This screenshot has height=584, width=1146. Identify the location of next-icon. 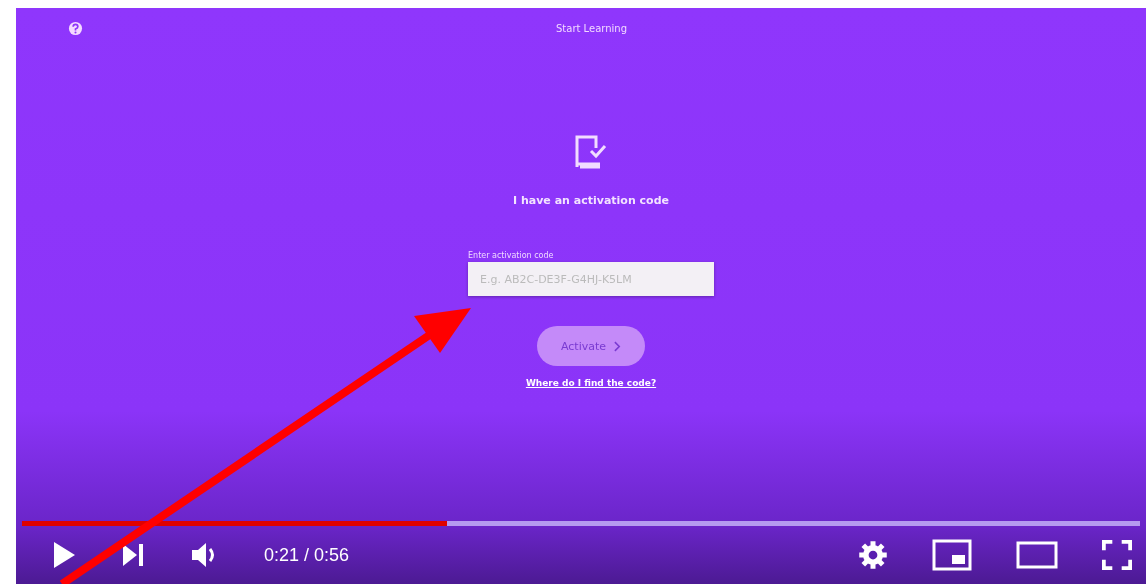
(133, 555).